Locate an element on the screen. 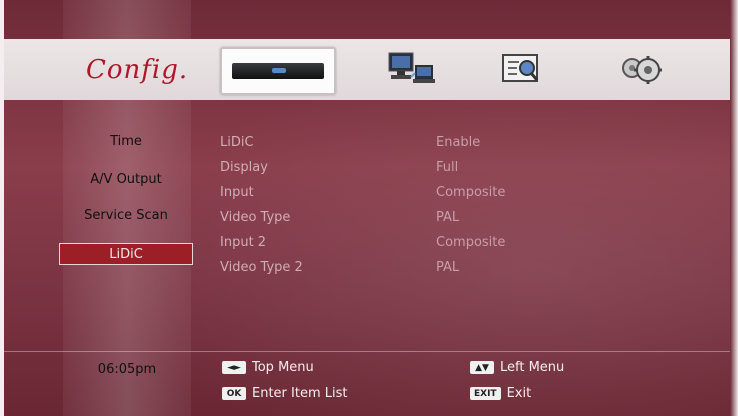  setting-value-video-type-2: PAL is located at coordinates (447, 267).